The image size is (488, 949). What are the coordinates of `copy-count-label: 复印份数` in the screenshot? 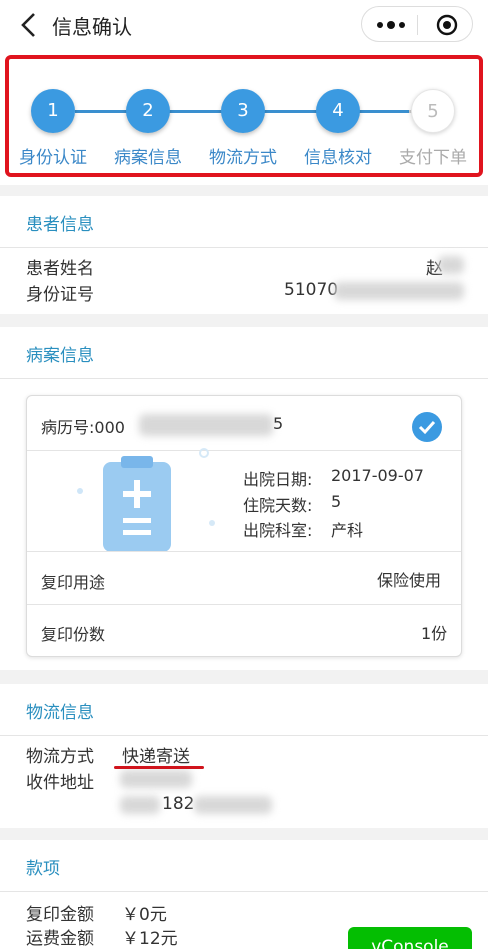 It's located at (73, 634).